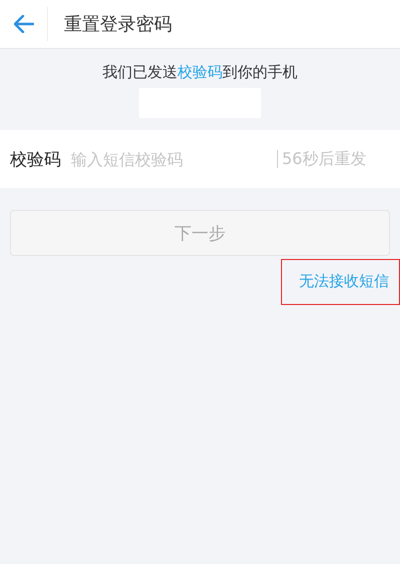 This screenshot has height=564, width=400. Describe the element at coordinates (200, 72) in the screenshot. I see `sent-message: 我们已发送校验码到你的手机` at that location.